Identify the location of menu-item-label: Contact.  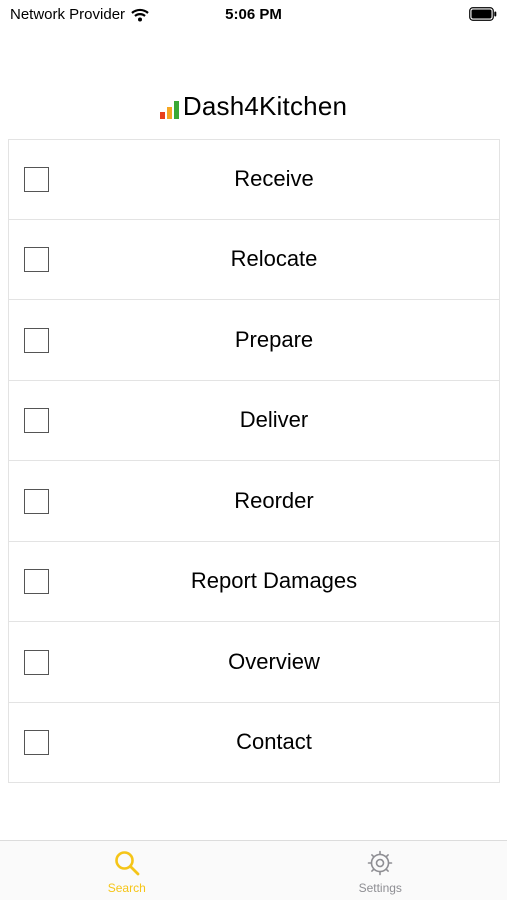
(274, 742).